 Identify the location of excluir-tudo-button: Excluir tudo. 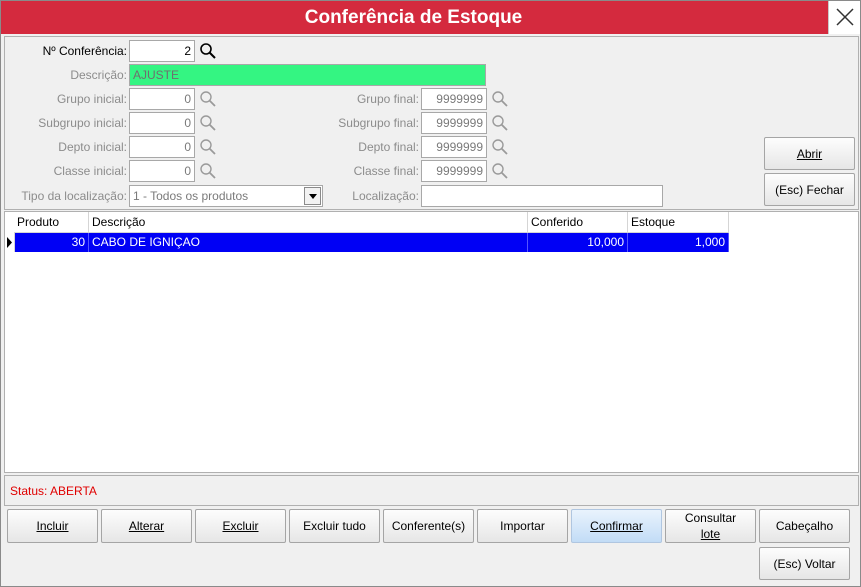
(334, 526).